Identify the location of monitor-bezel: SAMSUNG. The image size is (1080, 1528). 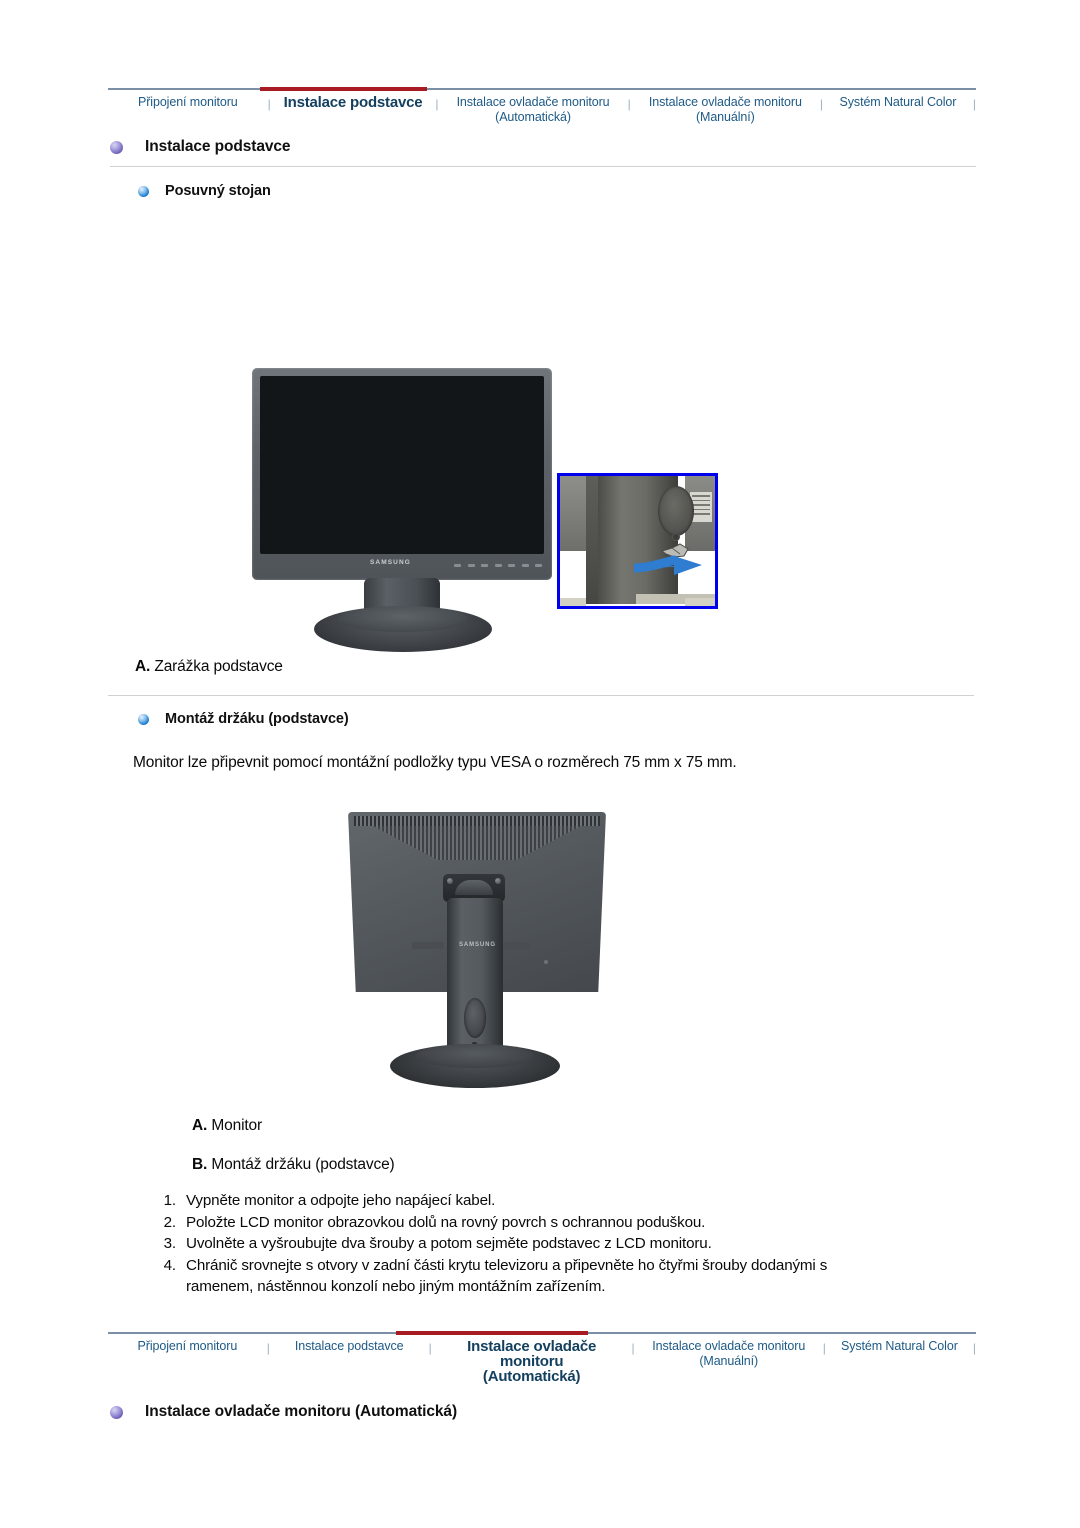
(402, 474).